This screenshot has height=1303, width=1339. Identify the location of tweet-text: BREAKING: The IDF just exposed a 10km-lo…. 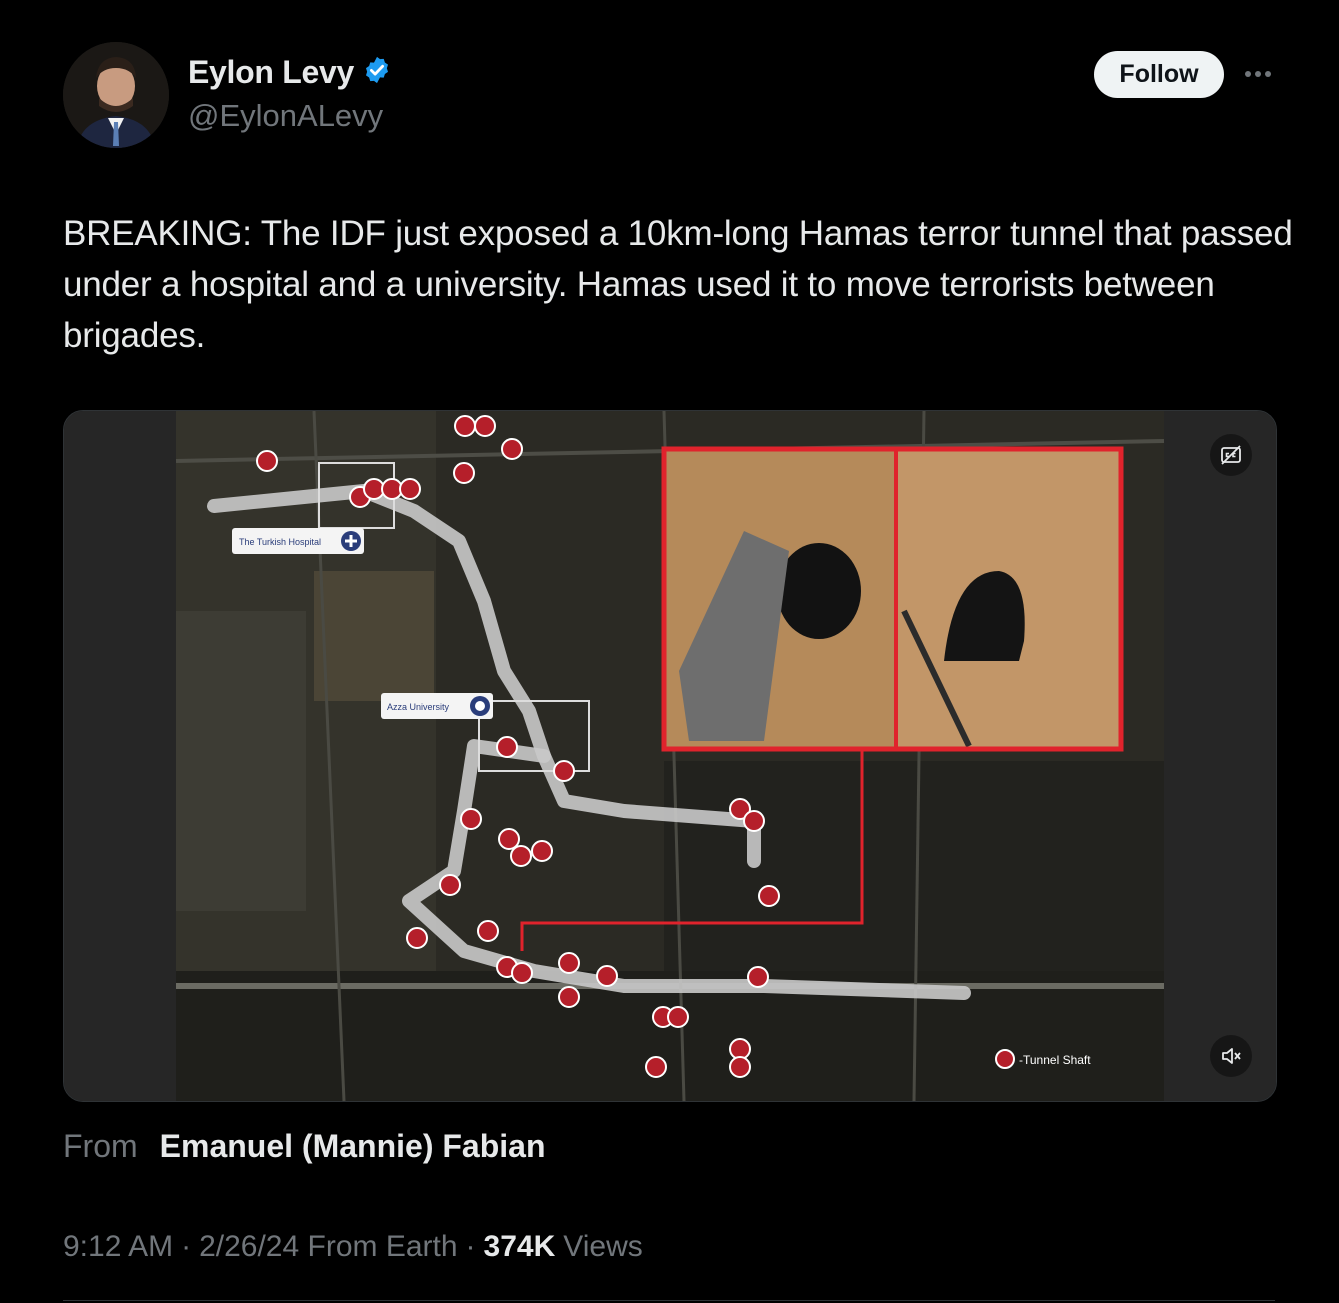
(678, 284).